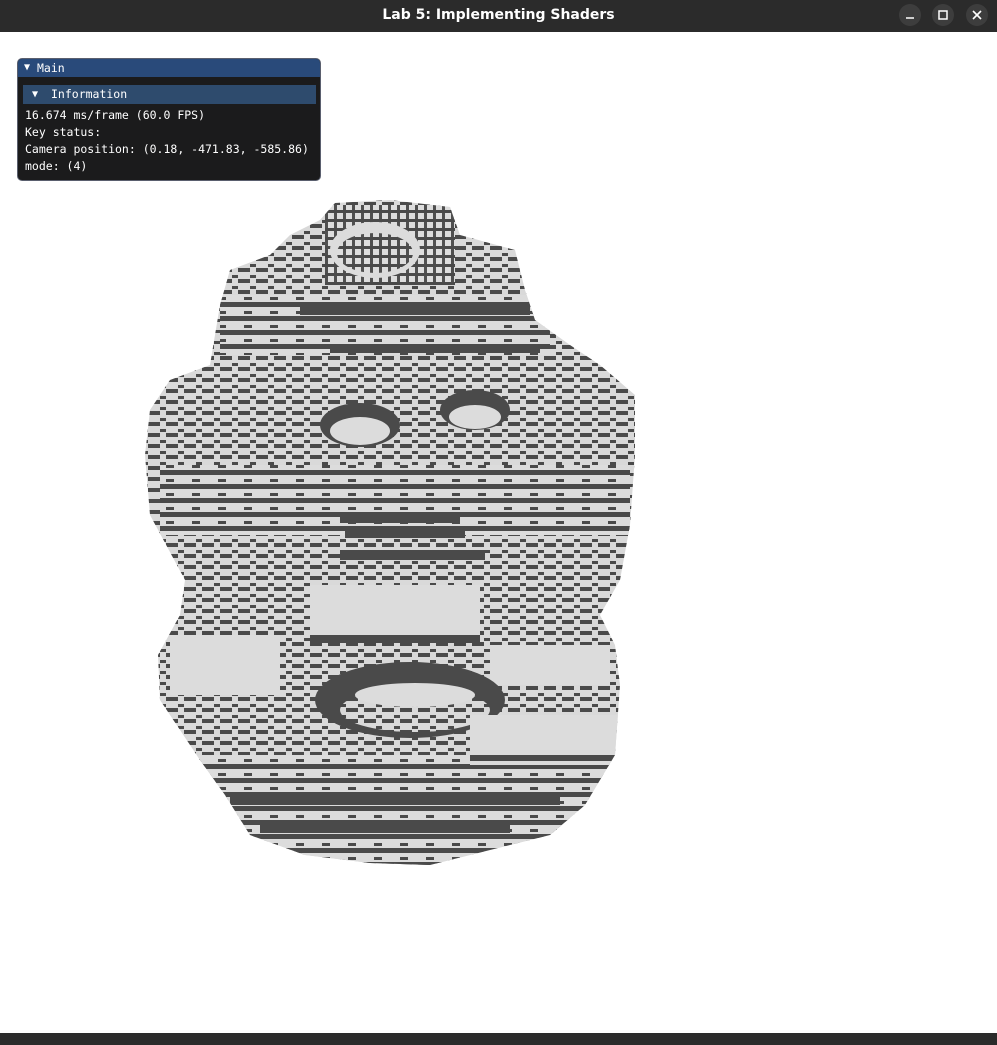  Describe the element at coordinates (51, 68) in the screenshot. I see `imgui-window-title: Main` at that location.